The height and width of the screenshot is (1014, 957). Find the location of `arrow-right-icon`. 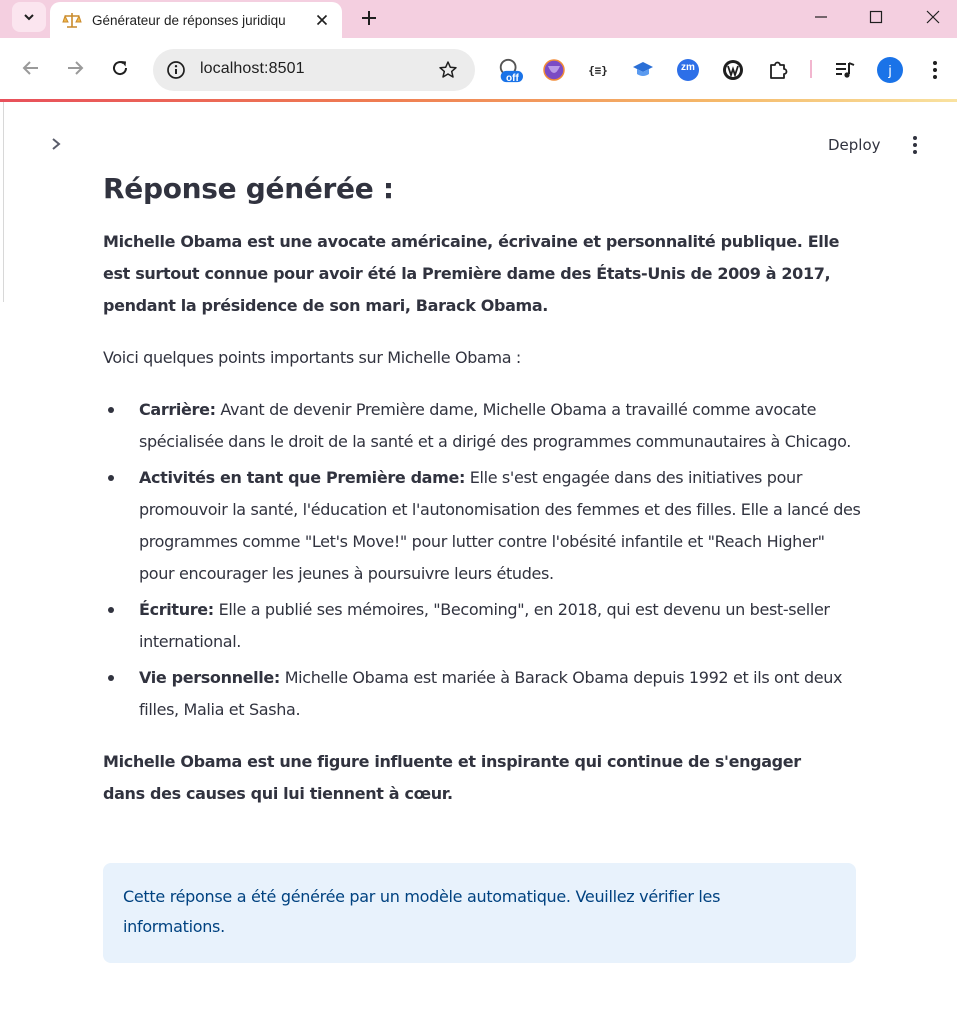

arrow-right-icon is located at coordinates (76, 68).